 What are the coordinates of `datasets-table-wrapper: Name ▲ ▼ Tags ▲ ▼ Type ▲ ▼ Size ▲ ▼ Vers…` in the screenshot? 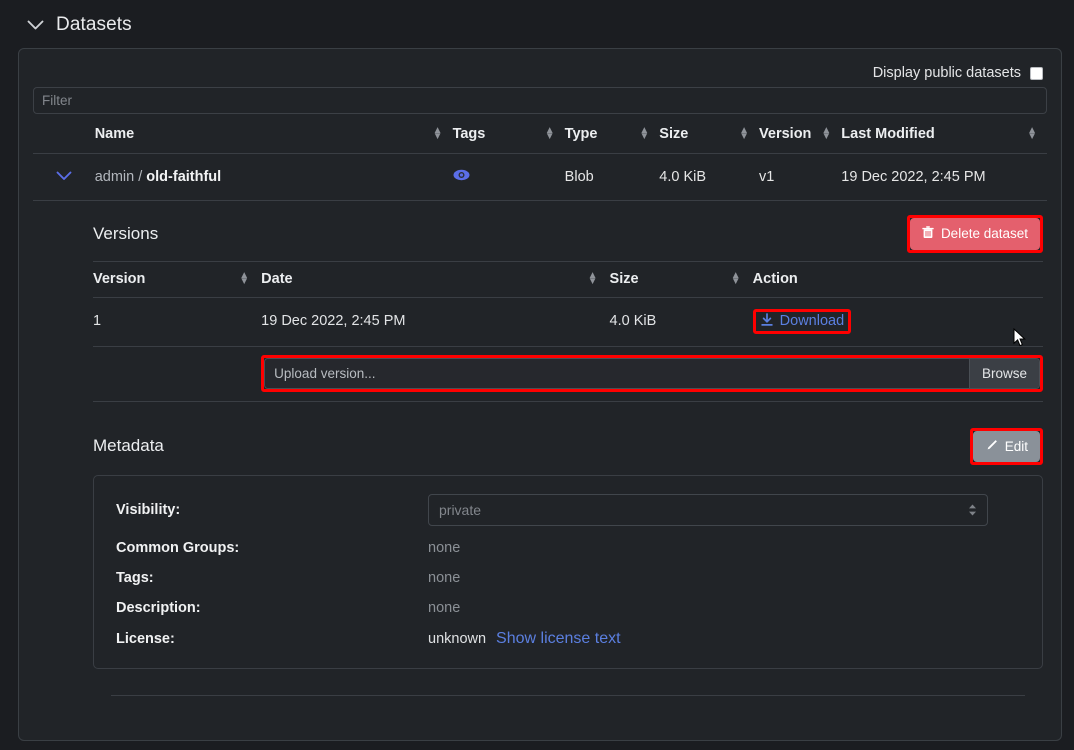 It's located at (540, 157).